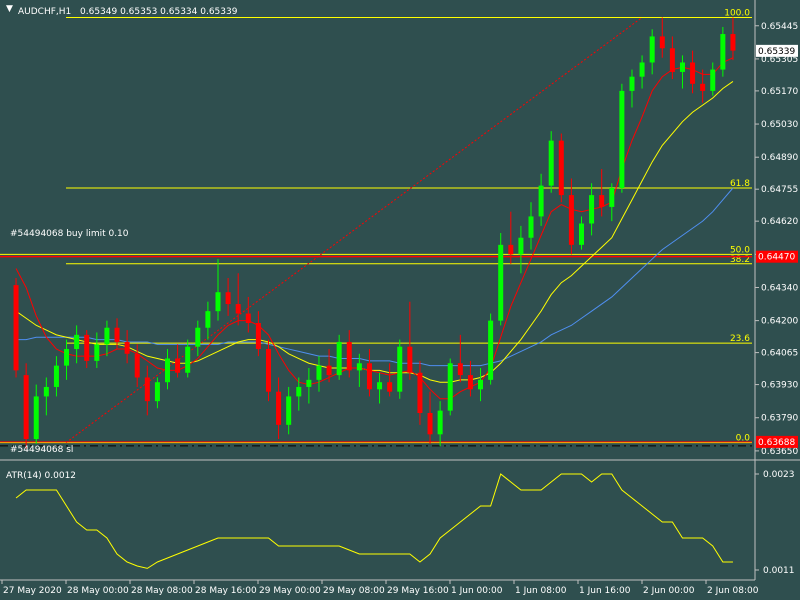  What do you see at coordinates (354, 591) in the screenshot?
I see `time-tick-label: 29 May 08:00` at bounding box center [354, 591].